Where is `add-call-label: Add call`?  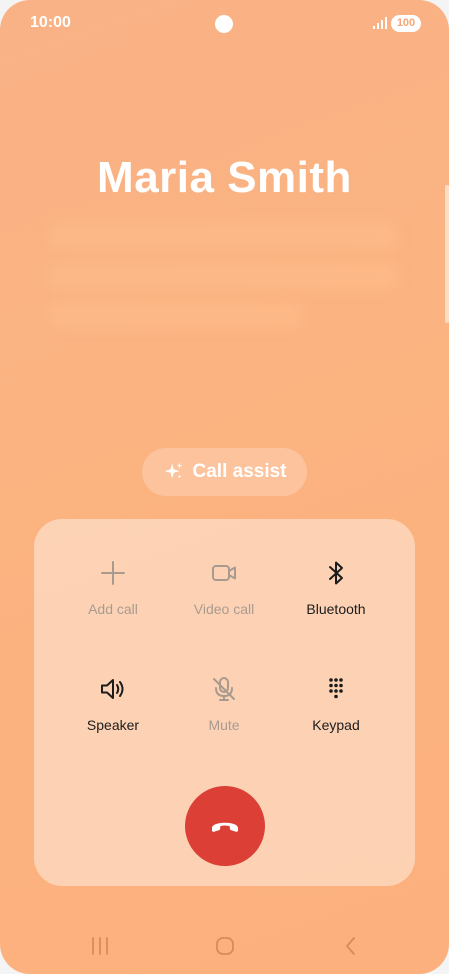 add-call-label: Add call is located at coordinates (113, 609).